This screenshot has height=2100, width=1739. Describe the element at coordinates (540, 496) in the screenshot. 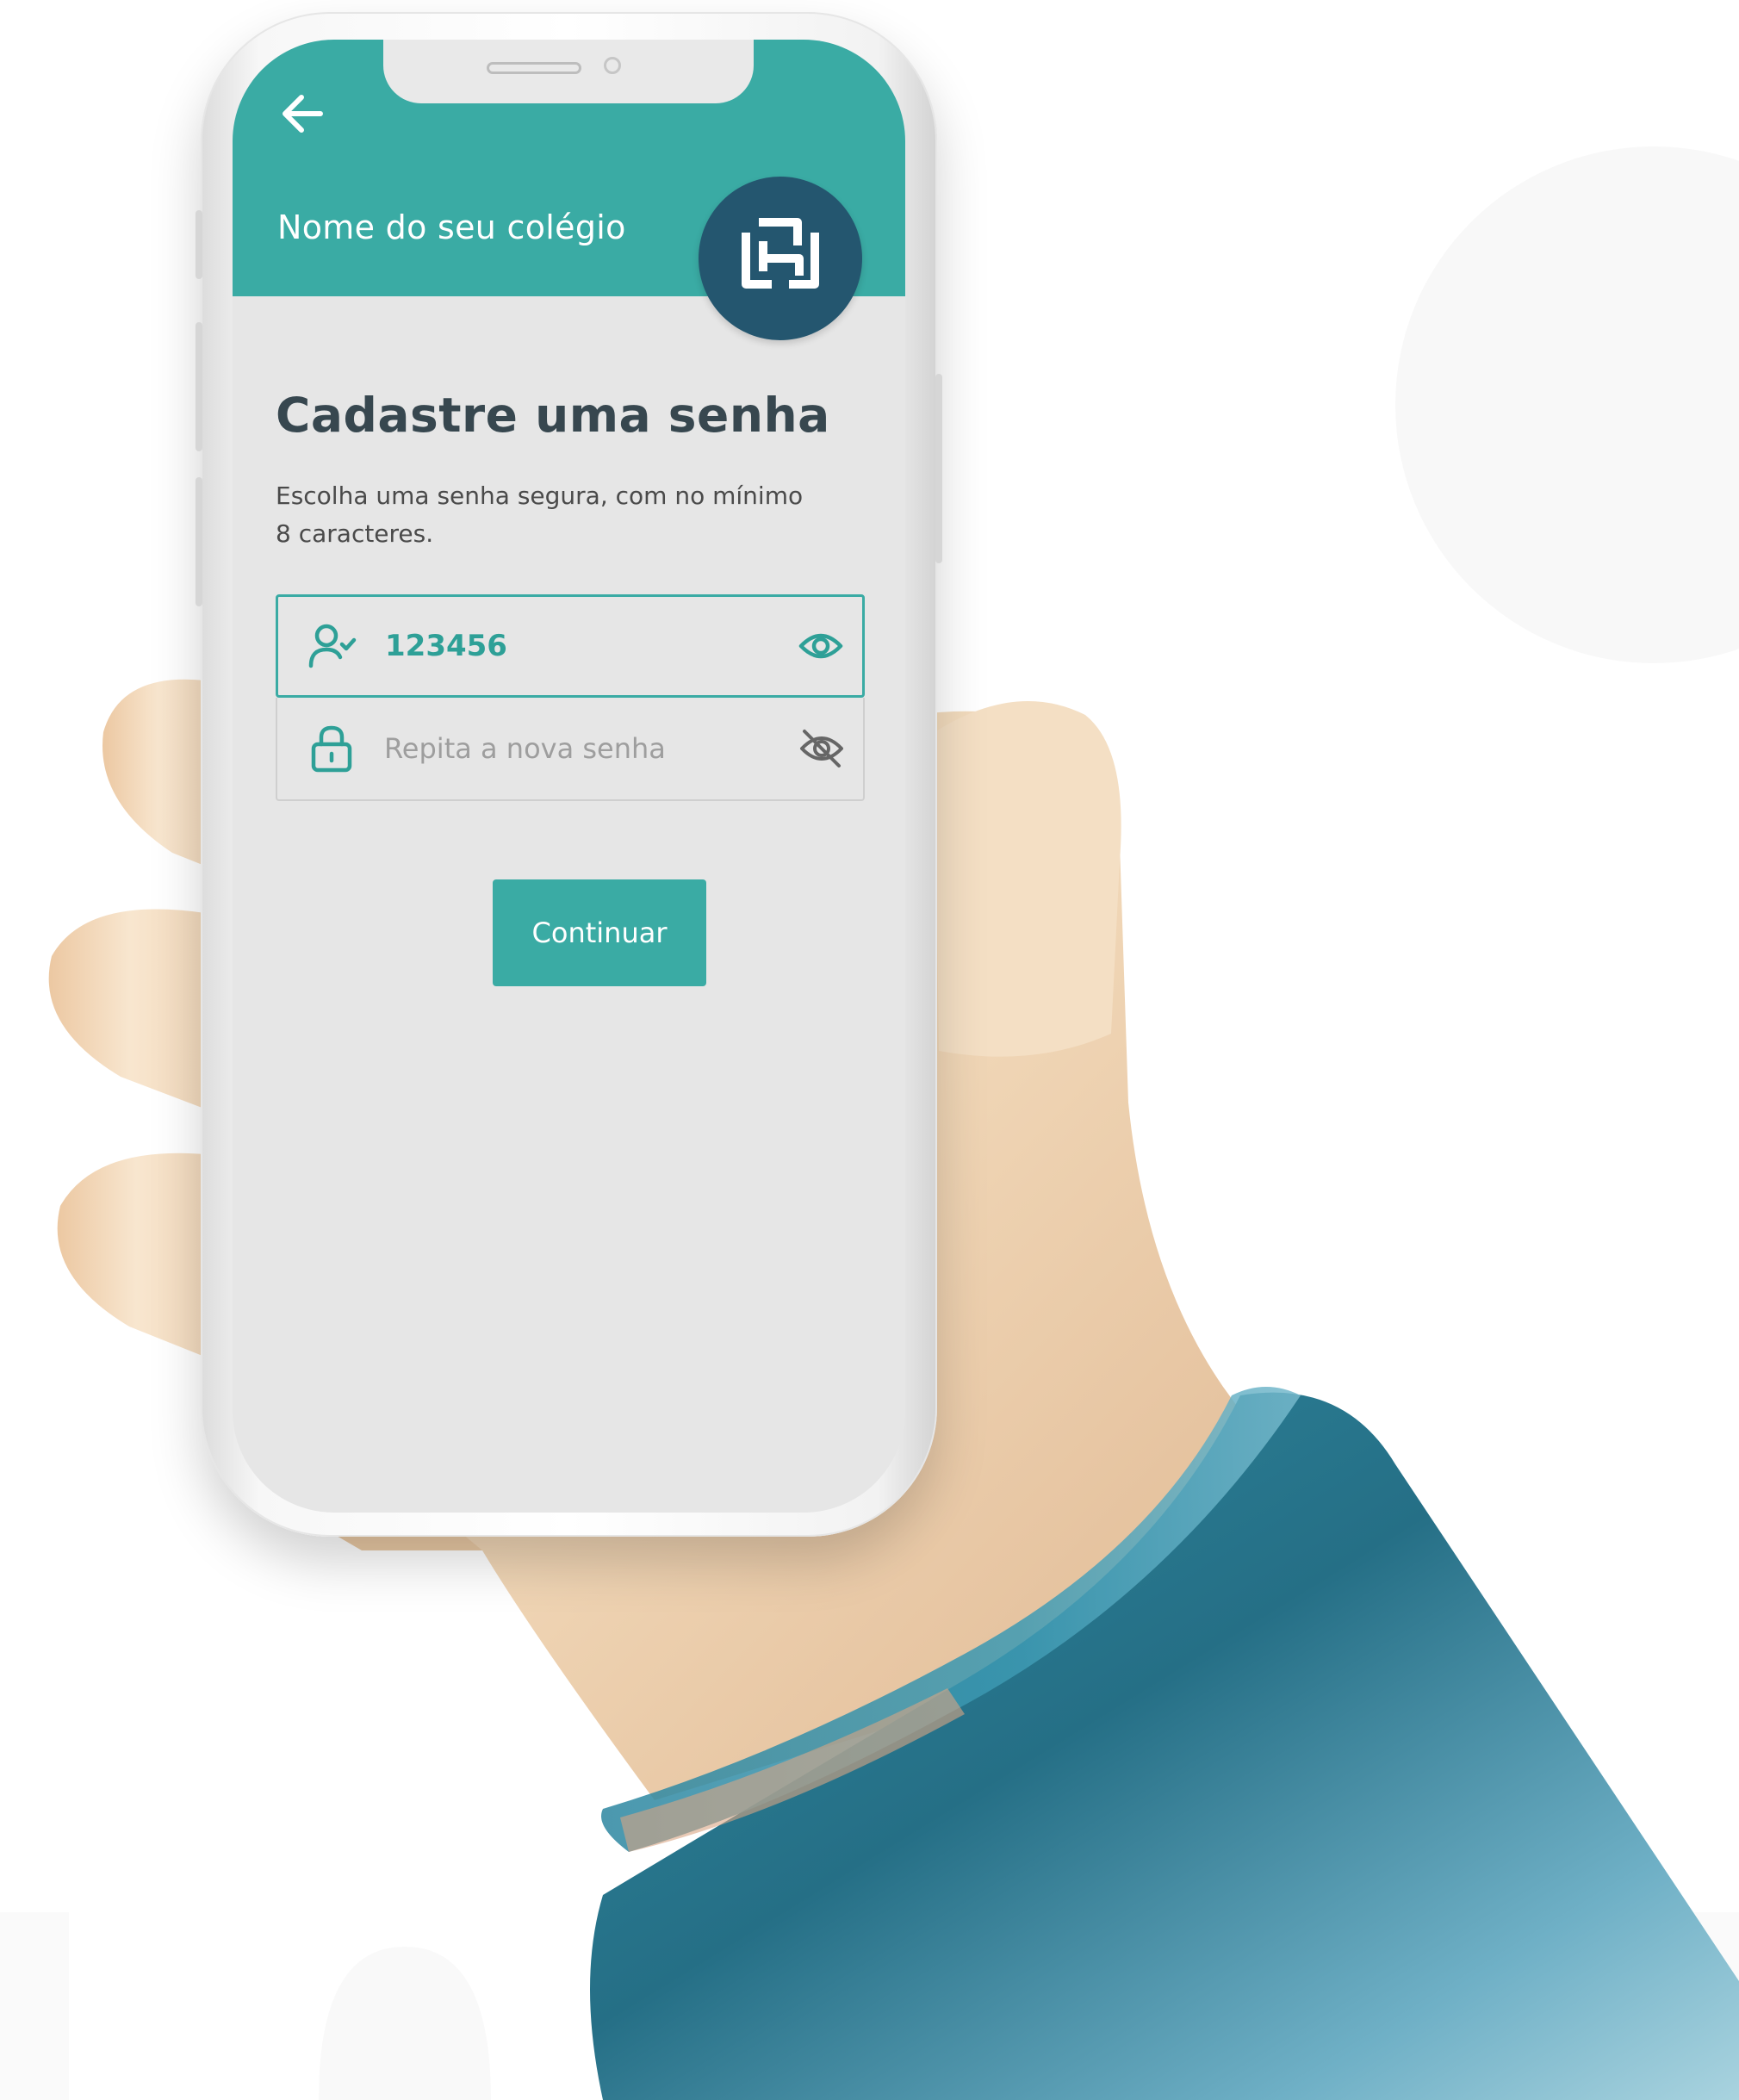

I see `instructions-line-1: Escolha uma senha segura, com no mínimo` at that location.